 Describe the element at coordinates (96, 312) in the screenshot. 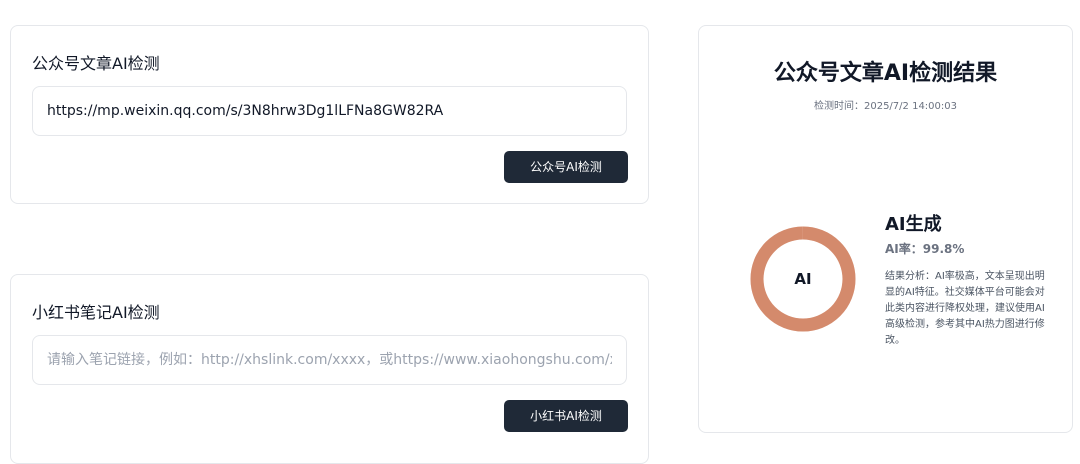

I see `xiaohongshu-card-title: 小红书笔记AI检测` at that location.